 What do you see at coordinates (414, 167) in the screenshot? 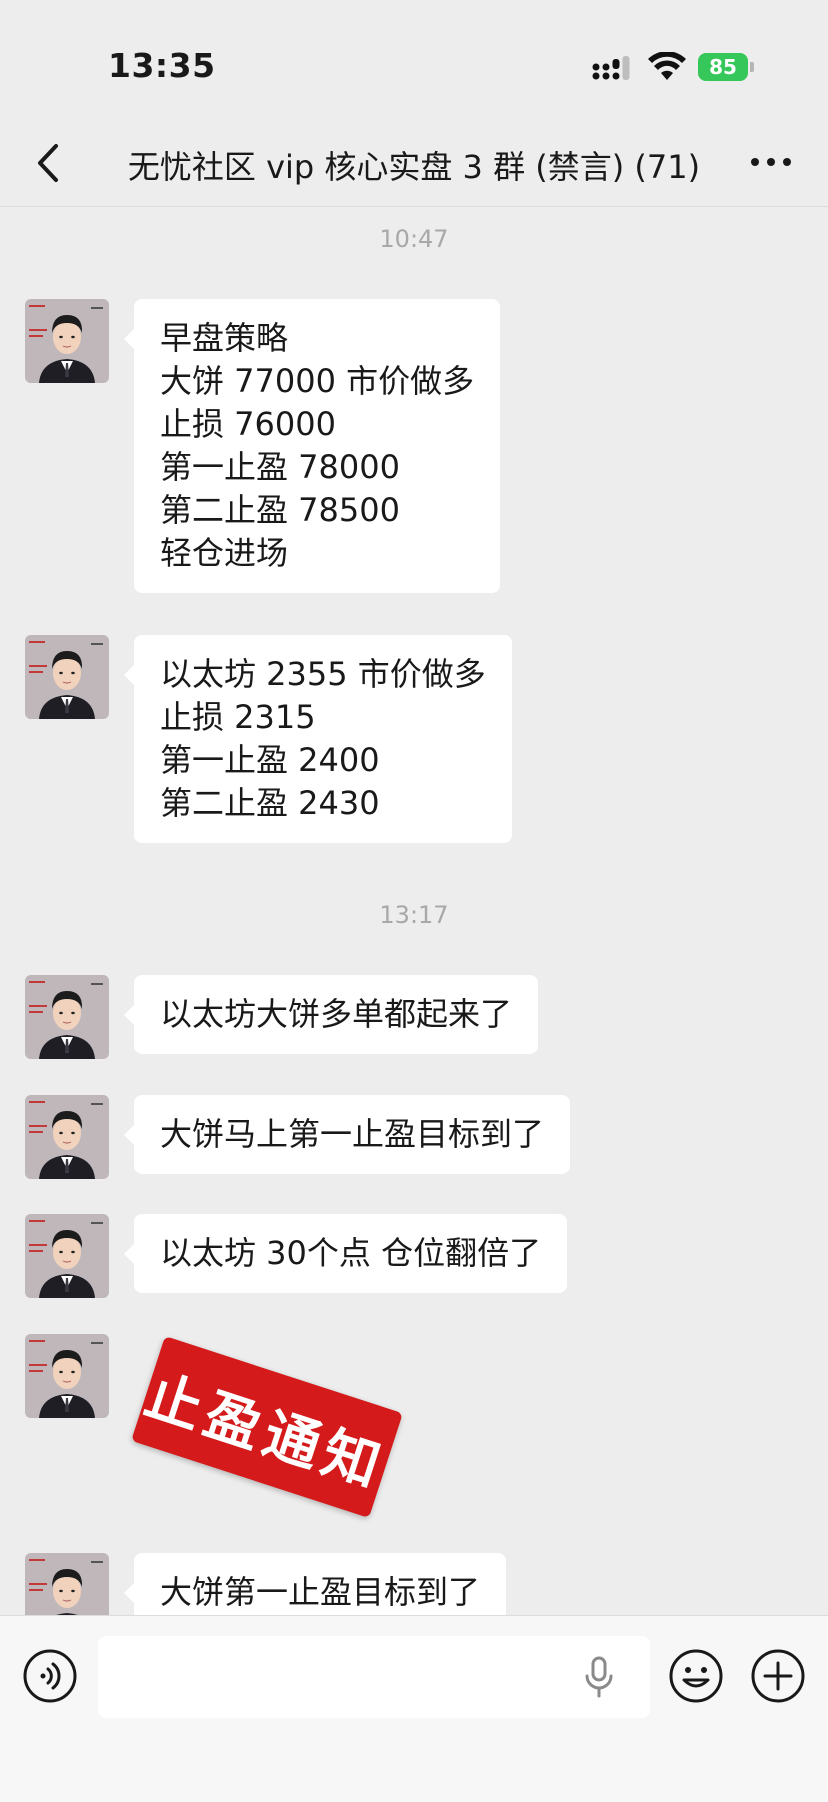
I see `chat-title: 无忧社区 vip 核心实盘 3 群 (禁言) (71)` at bounding box center [414, 167].